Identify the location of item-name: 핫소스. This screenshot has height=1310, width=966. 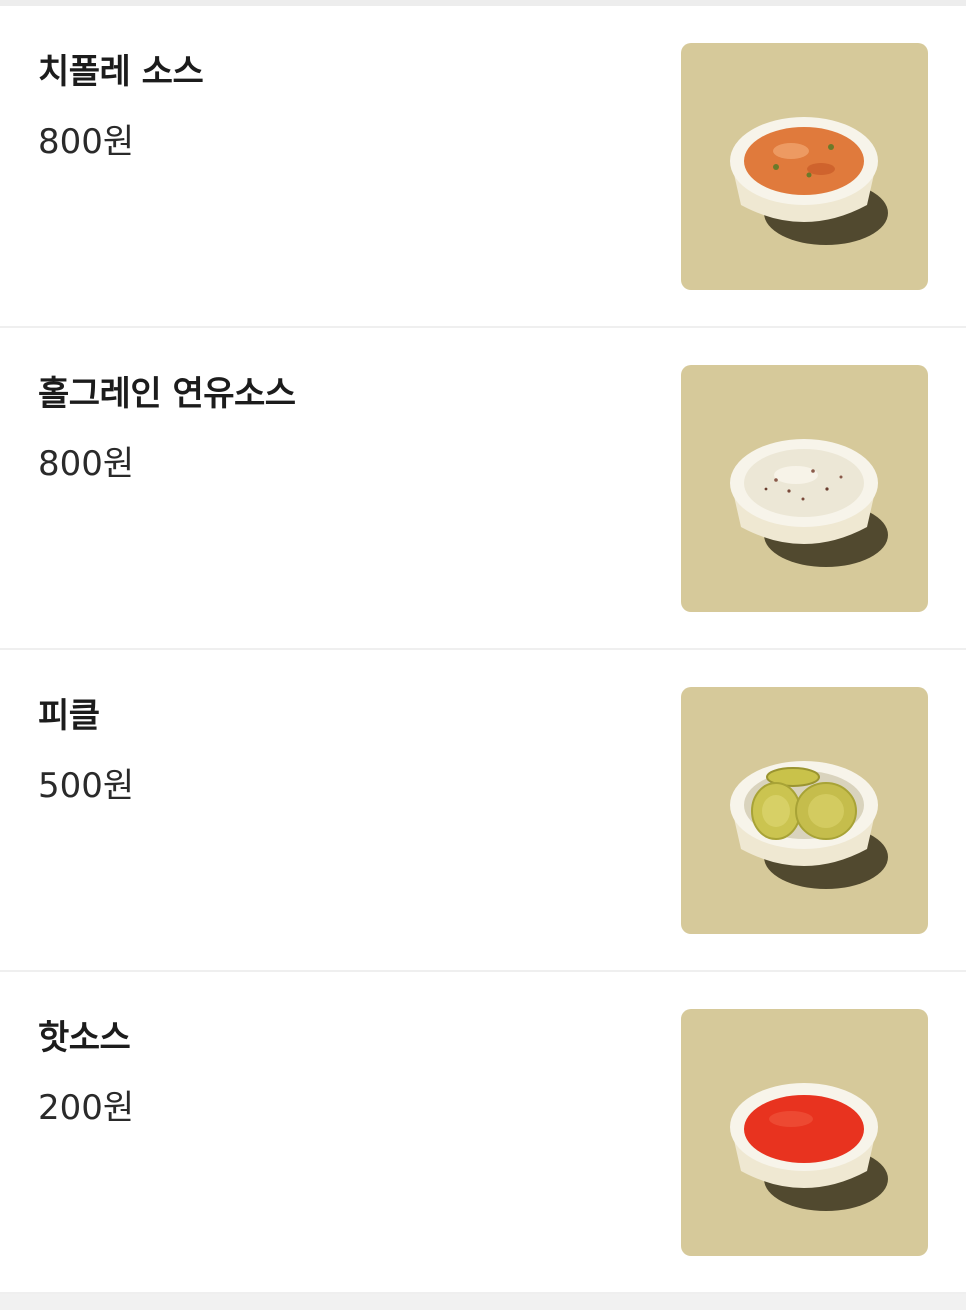
(84, 1038).